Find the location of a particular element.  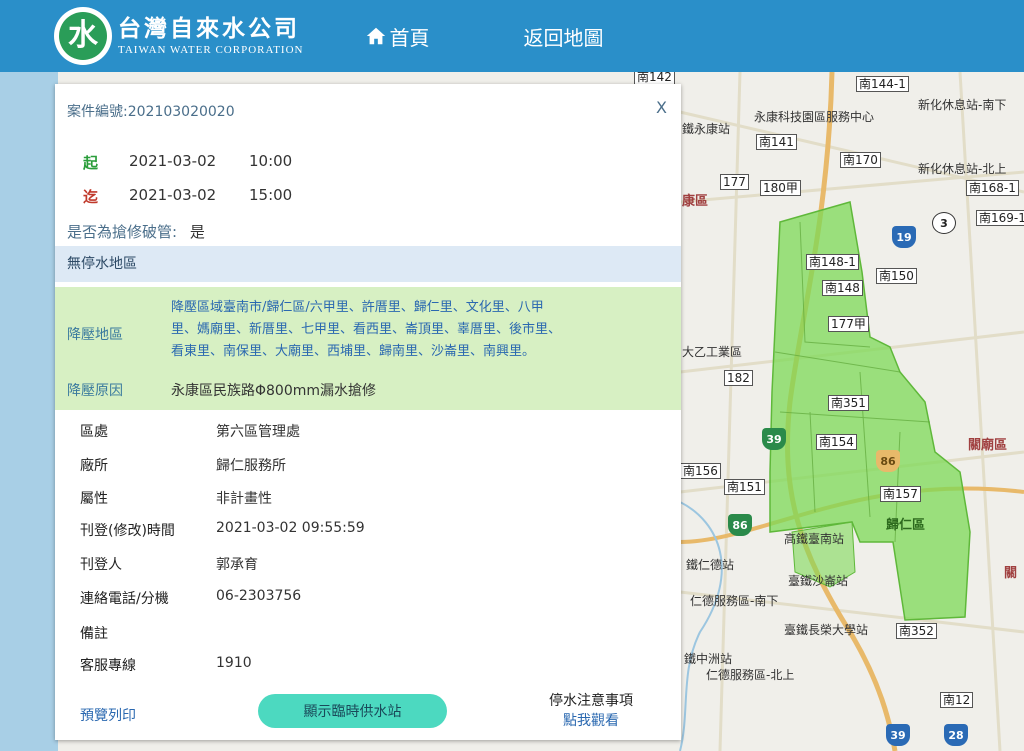

pressure-area-line: 看東里、南保里、大廟里、西埔里、歸南里、沙崙里、南興里。 is located at coordinates (353, 351).